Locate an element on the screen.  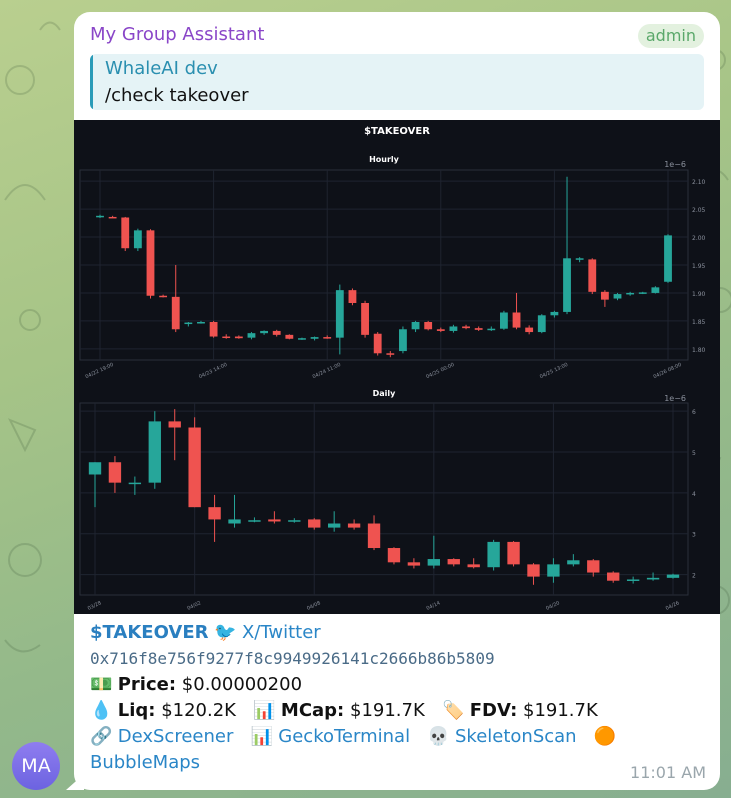
bird-icon: 🐦 is located at coordinates (225, 632).